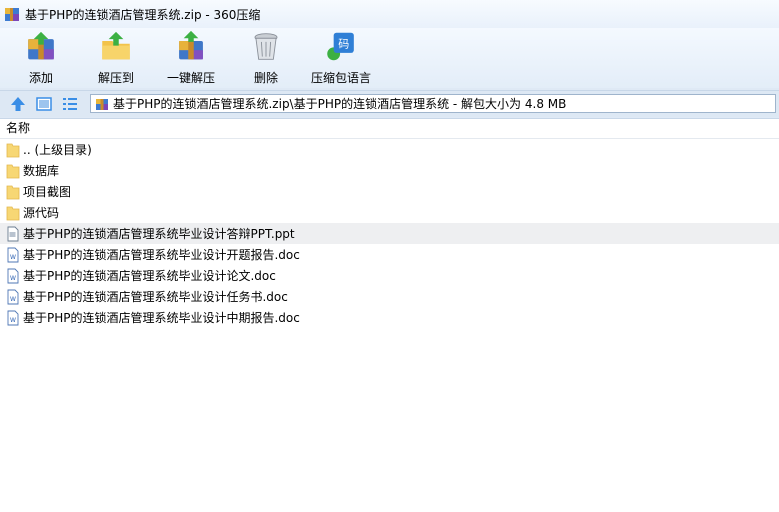 The image size is (779, 512). What do you see at coordinates (266, 46) in the screenshot?
I see `trash-icon` at bounding box center [266, 46].